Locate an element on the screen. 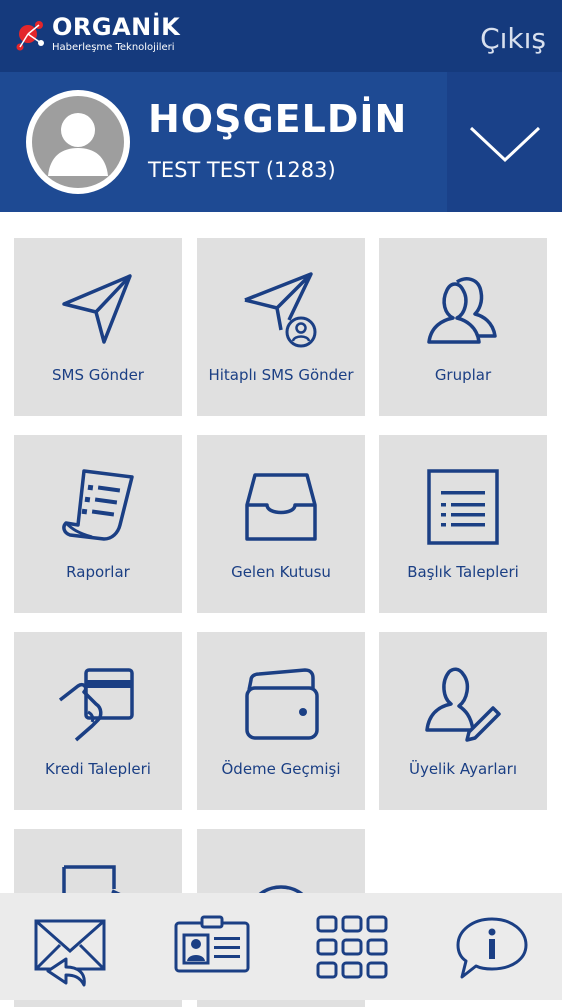 This screenshot has height=1007, width=562. menu-item-label: Ödeme Geçmişi is located at coordinates (281, 769).